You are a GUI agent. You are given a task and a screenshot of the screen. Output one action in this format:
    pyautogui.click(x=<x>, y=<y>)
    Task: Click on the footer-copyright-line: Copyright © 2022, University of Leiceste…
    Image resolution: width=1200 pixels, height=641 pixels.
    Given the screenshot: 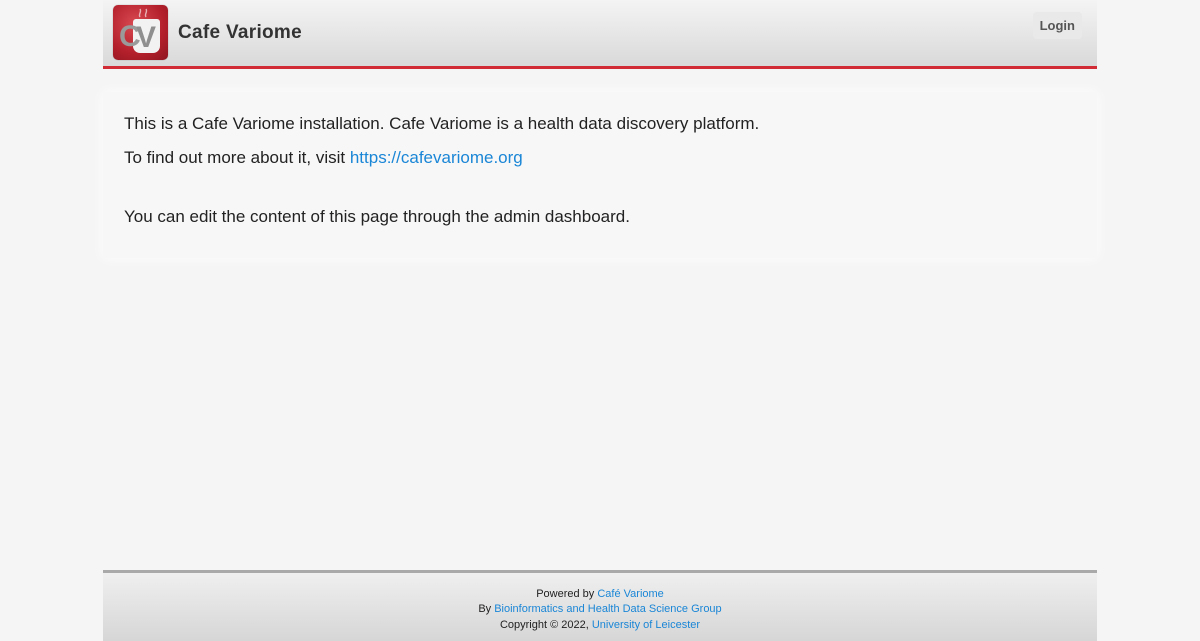 What is the action you would take?
    pyautogui.click(x=600, y=625)
    